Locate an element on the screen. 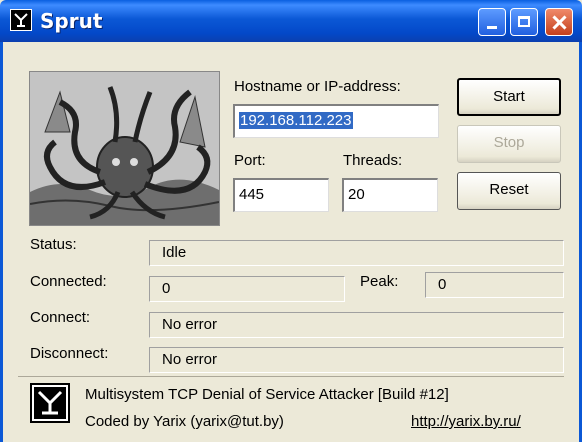 This screenshot has width=582, height=442. footer-divider is located at coordinates (291, 376).